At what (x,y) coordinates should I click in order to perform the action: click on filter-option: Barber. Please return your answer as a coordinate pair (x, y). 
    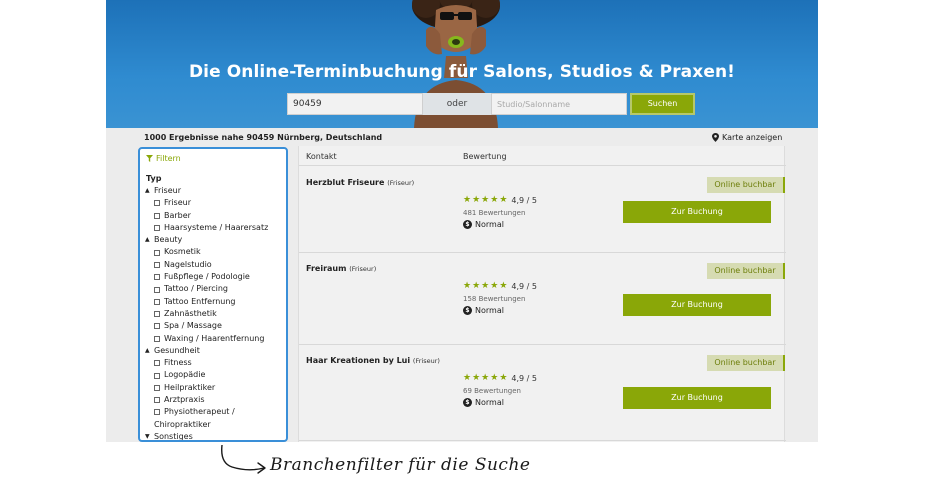
    Looking at the image, I should click on (215, 216).